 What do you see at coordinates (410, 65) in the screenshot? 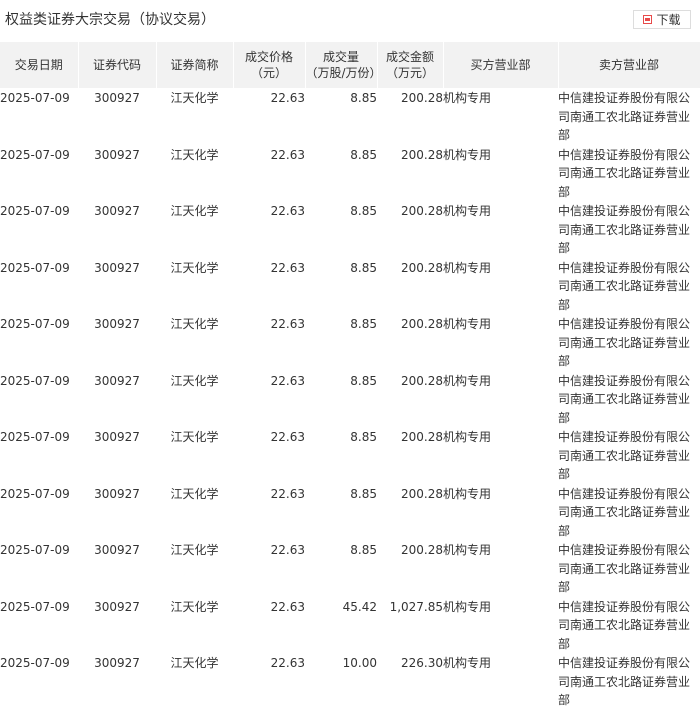
I see `column-header-amount: 成交金额 （万元）` at bounding box center [410, 65].